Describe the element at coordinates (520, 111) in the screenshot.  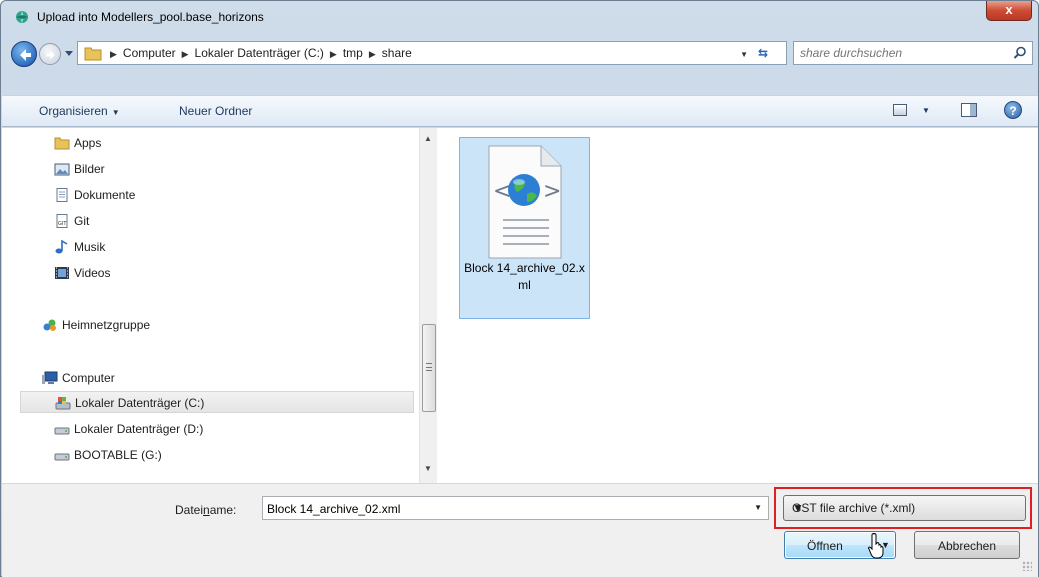
I see `command-bar: Organisieren ▼ Neuer Ordner ▼ ?` at that location.